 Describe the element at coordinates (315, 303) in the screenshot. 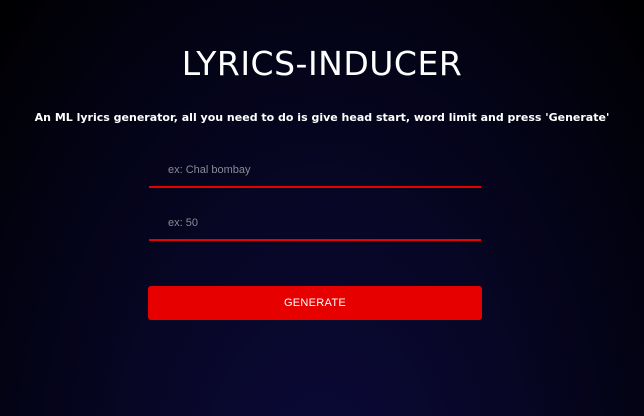

I see `generate-button: GENERATE` at that location.